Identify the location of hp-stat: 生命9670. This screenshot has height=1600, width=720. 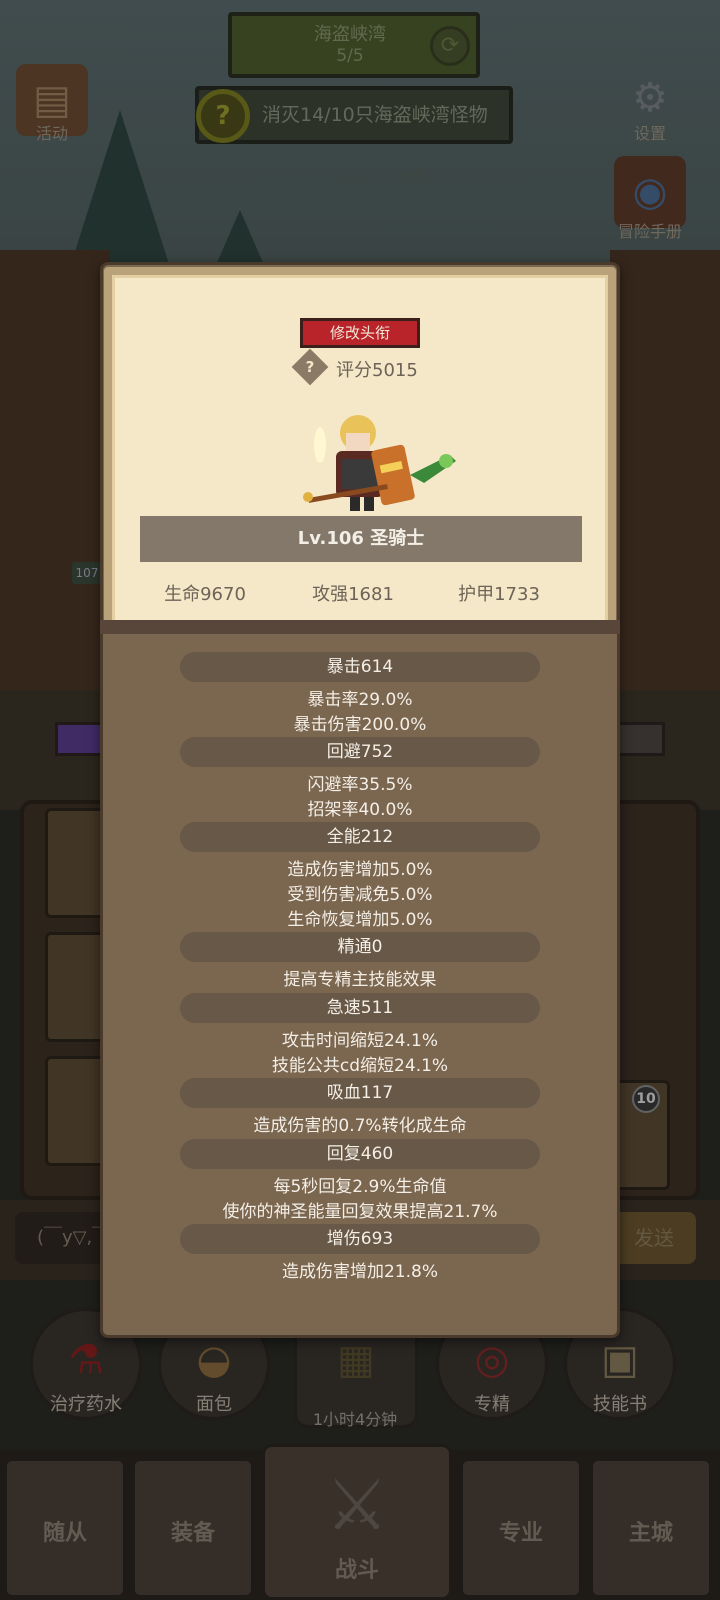
(205, 594).